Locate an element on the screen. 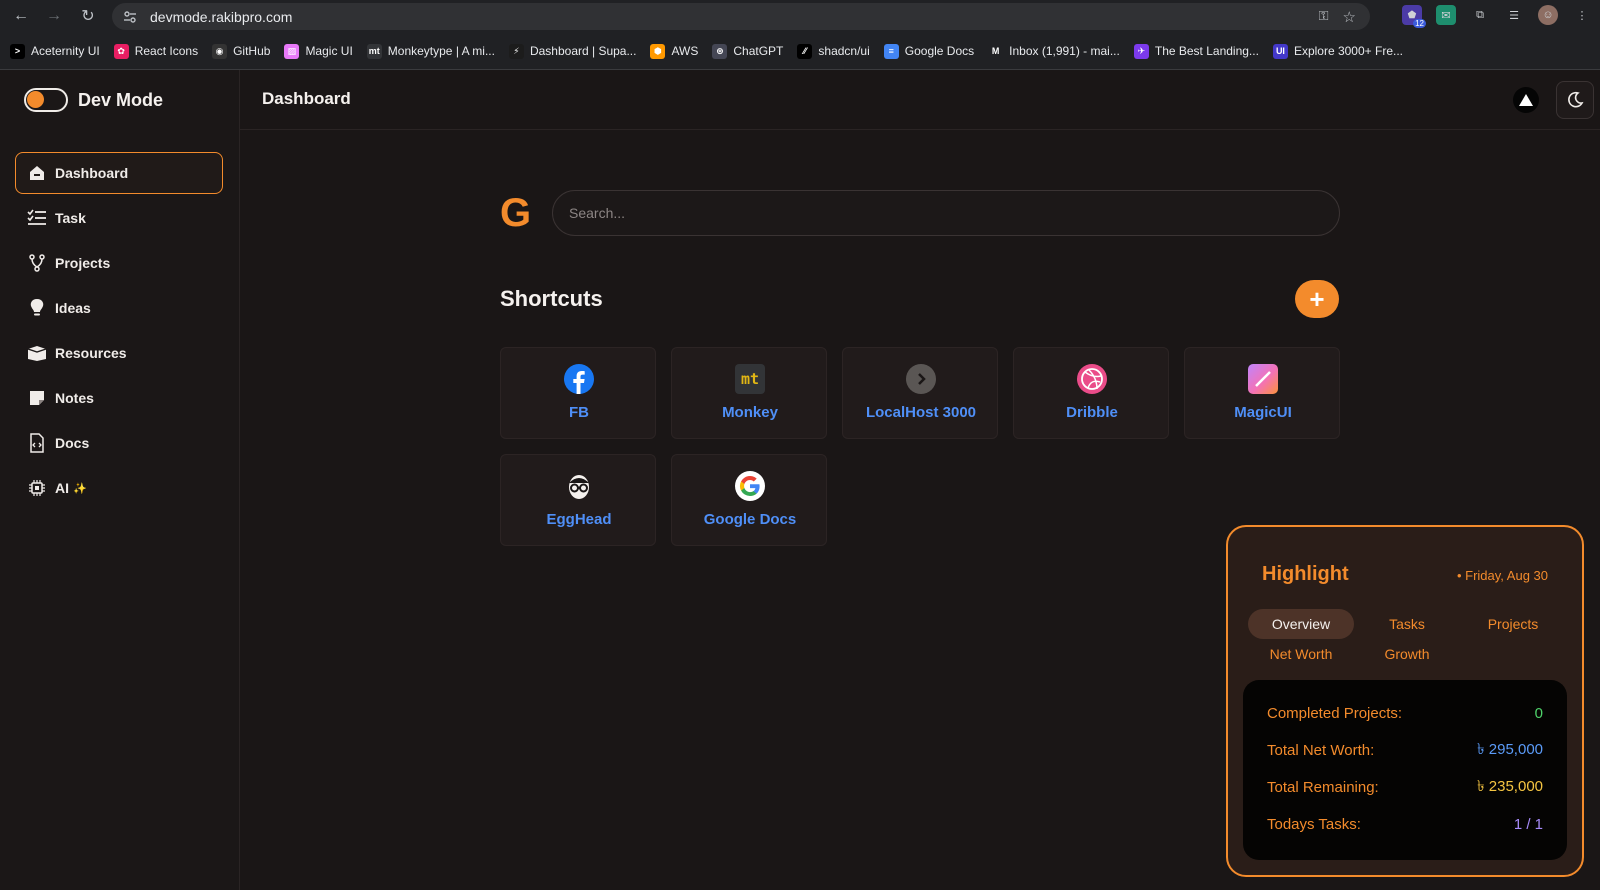  bookmark-item: ⊛ ChatGPT is located at coordinates (747, 51).